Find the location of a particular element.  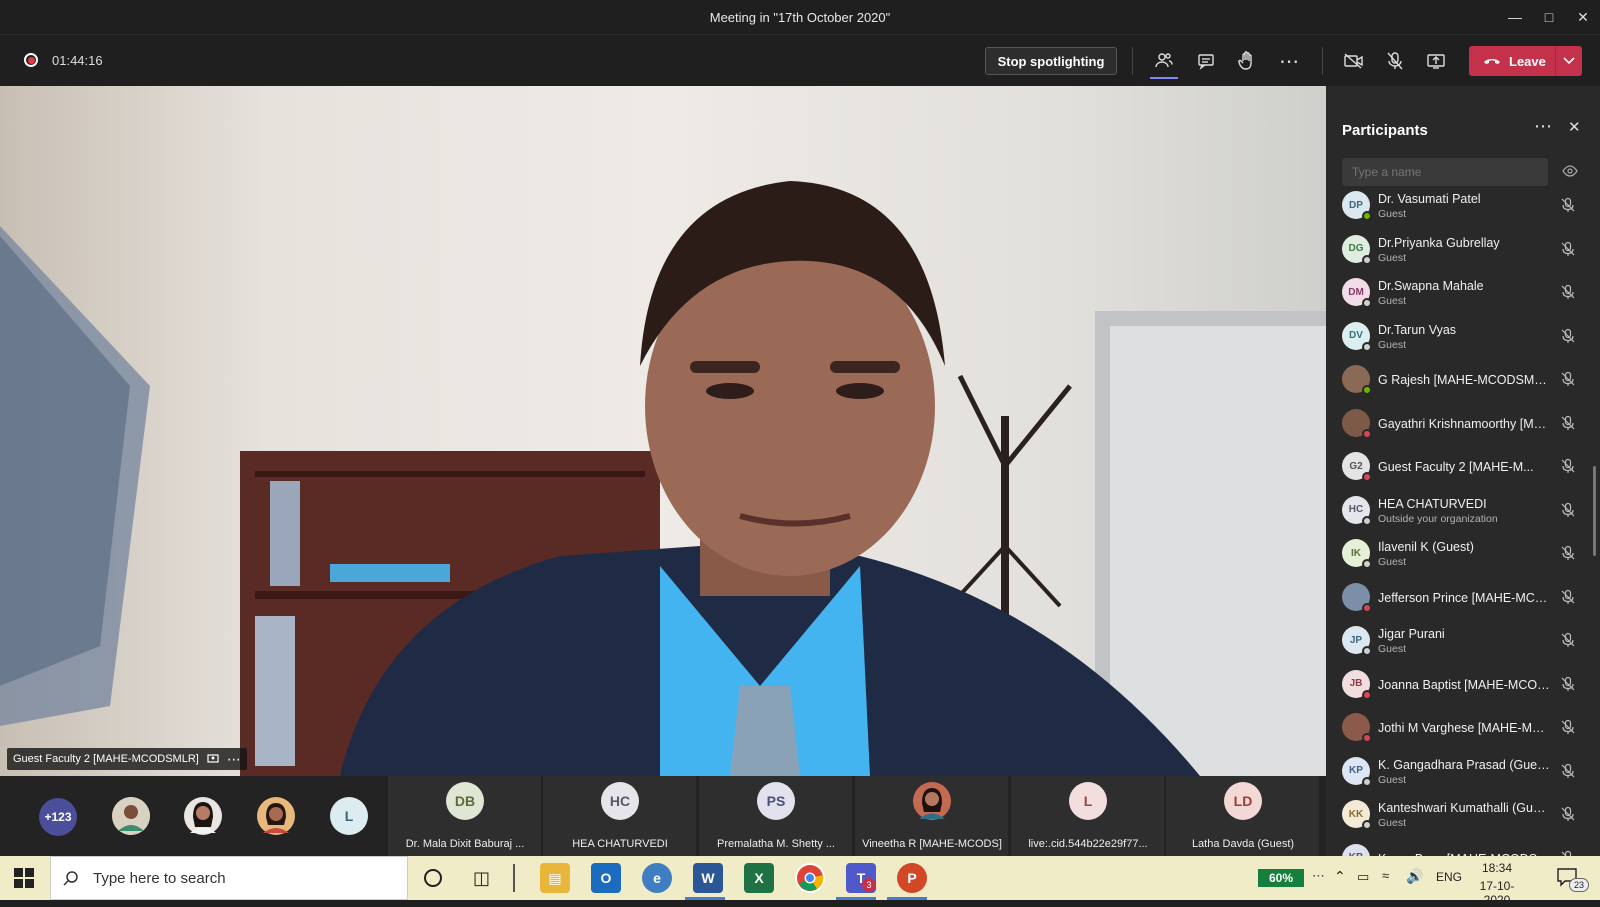

participant-row: JB Joanna Baptist [MAHE-MCODS] is located at coordinates (1463, 684).